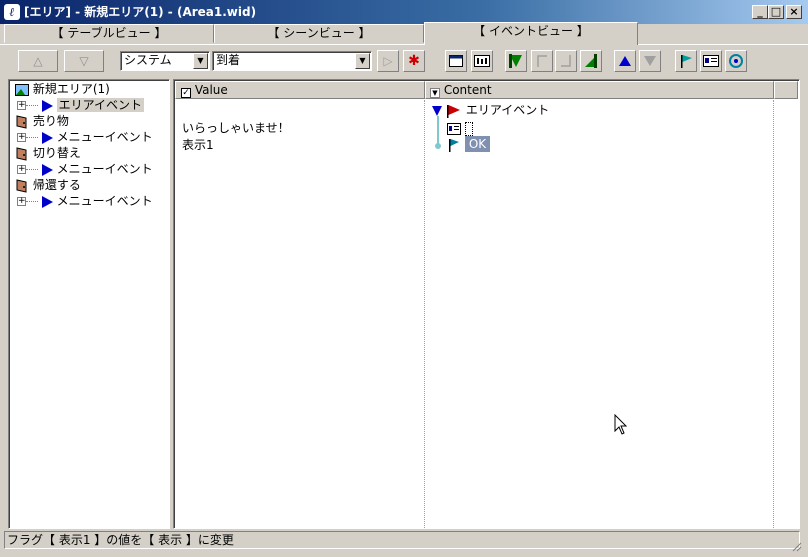  I want to click on content-column-header: ▼ Content, so click(599, 90).